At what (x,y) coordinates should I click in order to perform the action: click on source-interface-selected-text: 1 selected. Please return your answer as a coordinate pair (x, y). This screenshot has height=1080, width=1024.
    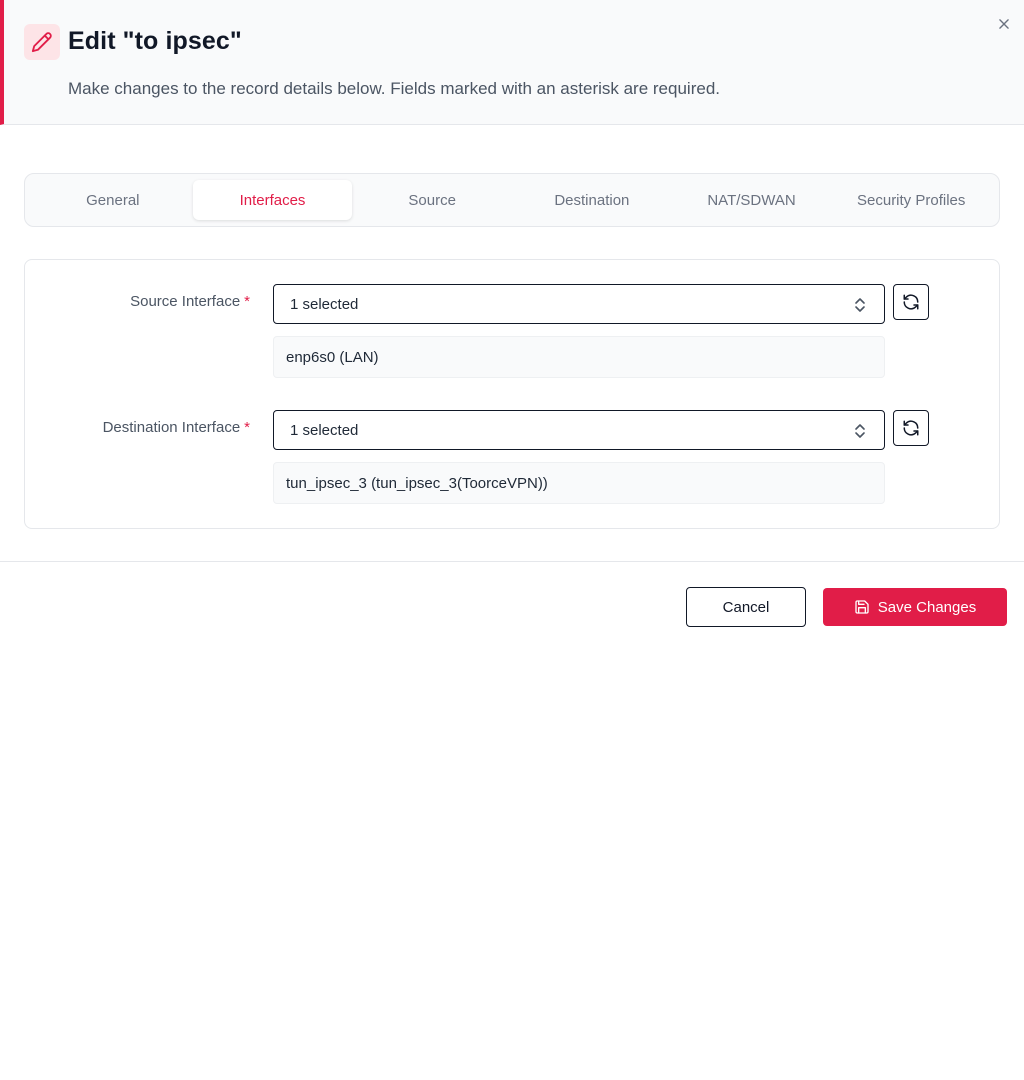
    Looking at the image, I should click on (324, 304).